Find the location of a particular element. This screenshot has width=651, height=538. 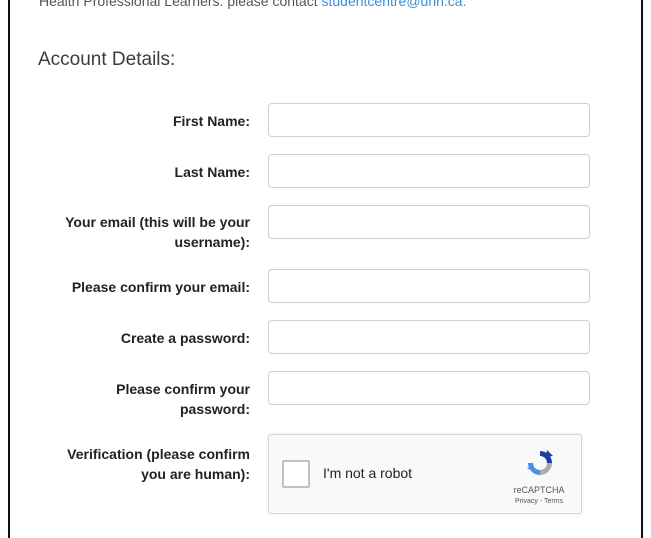

confirm-email-input is located at coordinates (429, 286).